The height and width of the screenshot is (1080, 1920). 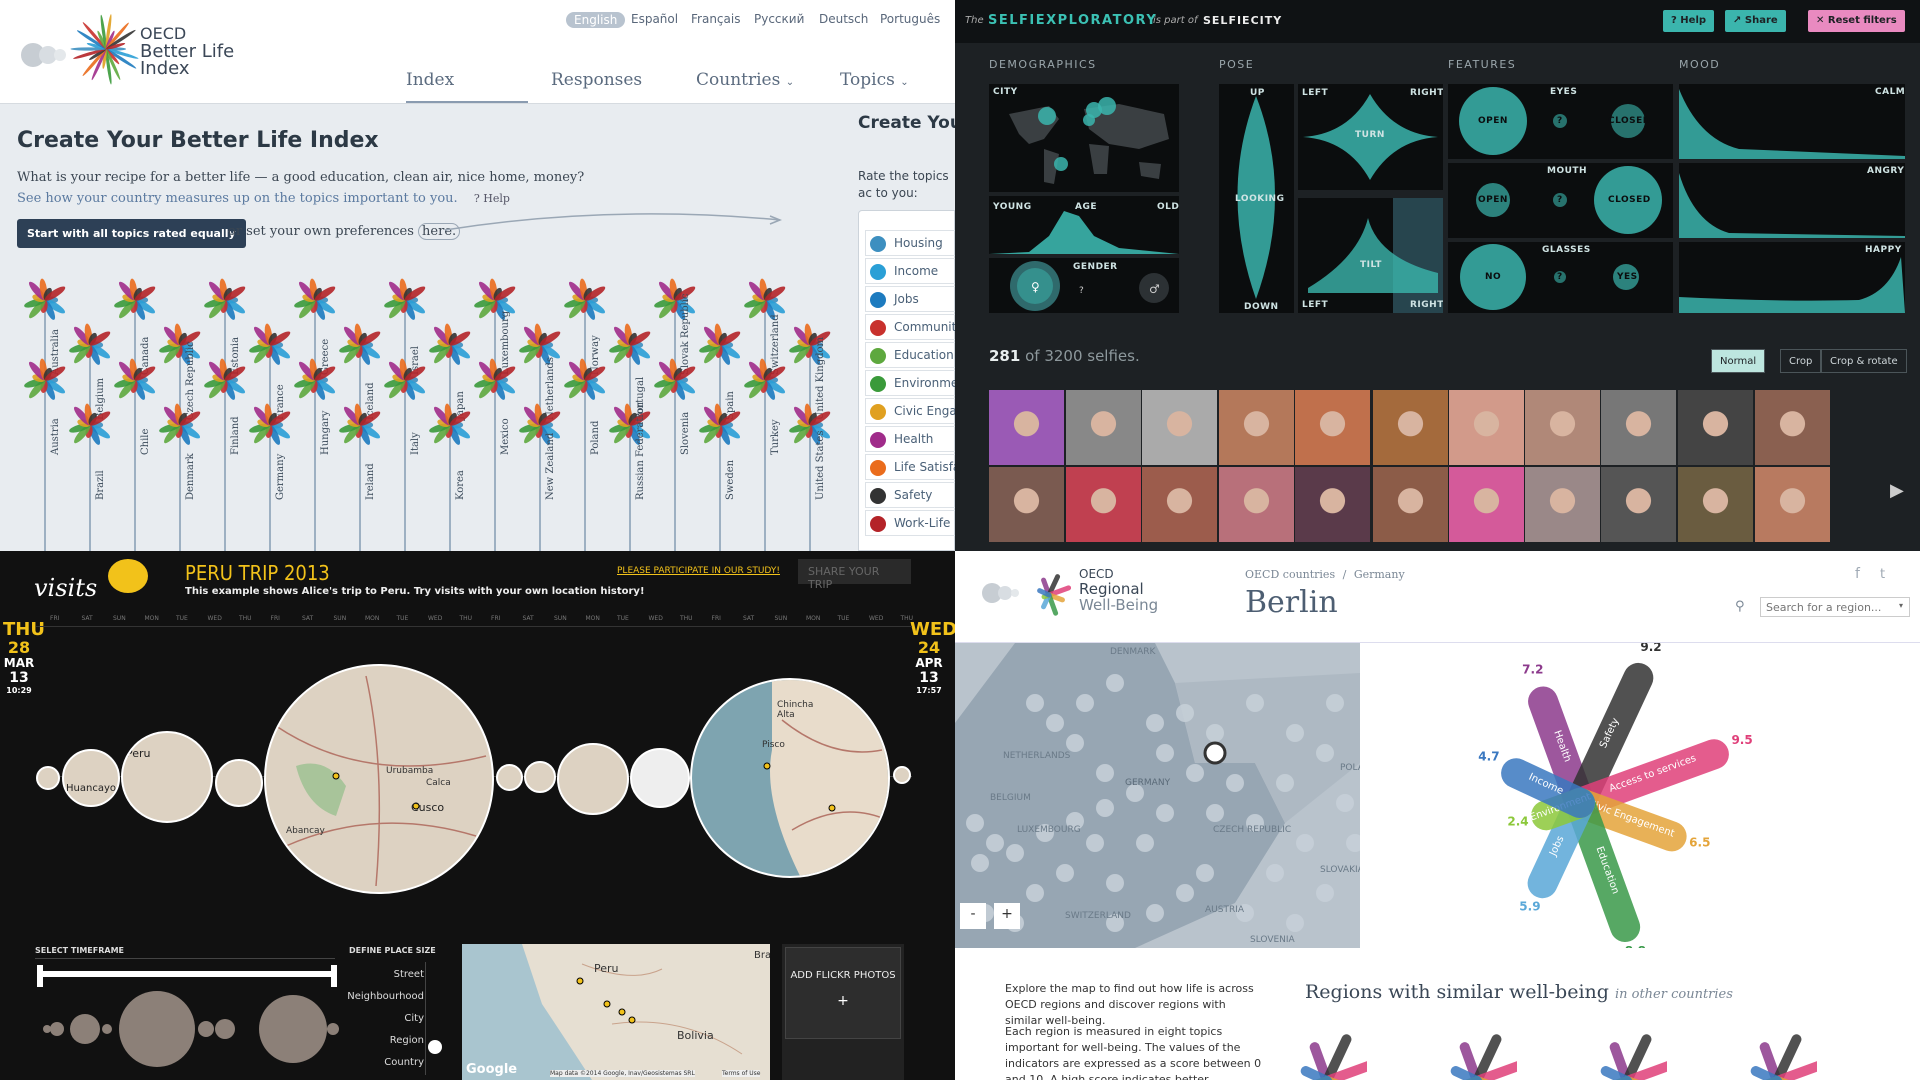 What do you see at coordinates (1084, 285) in the screenshot?
I see `gender-filter: GENDER ♀ ? ♂` at bounding box center [1084, 285].